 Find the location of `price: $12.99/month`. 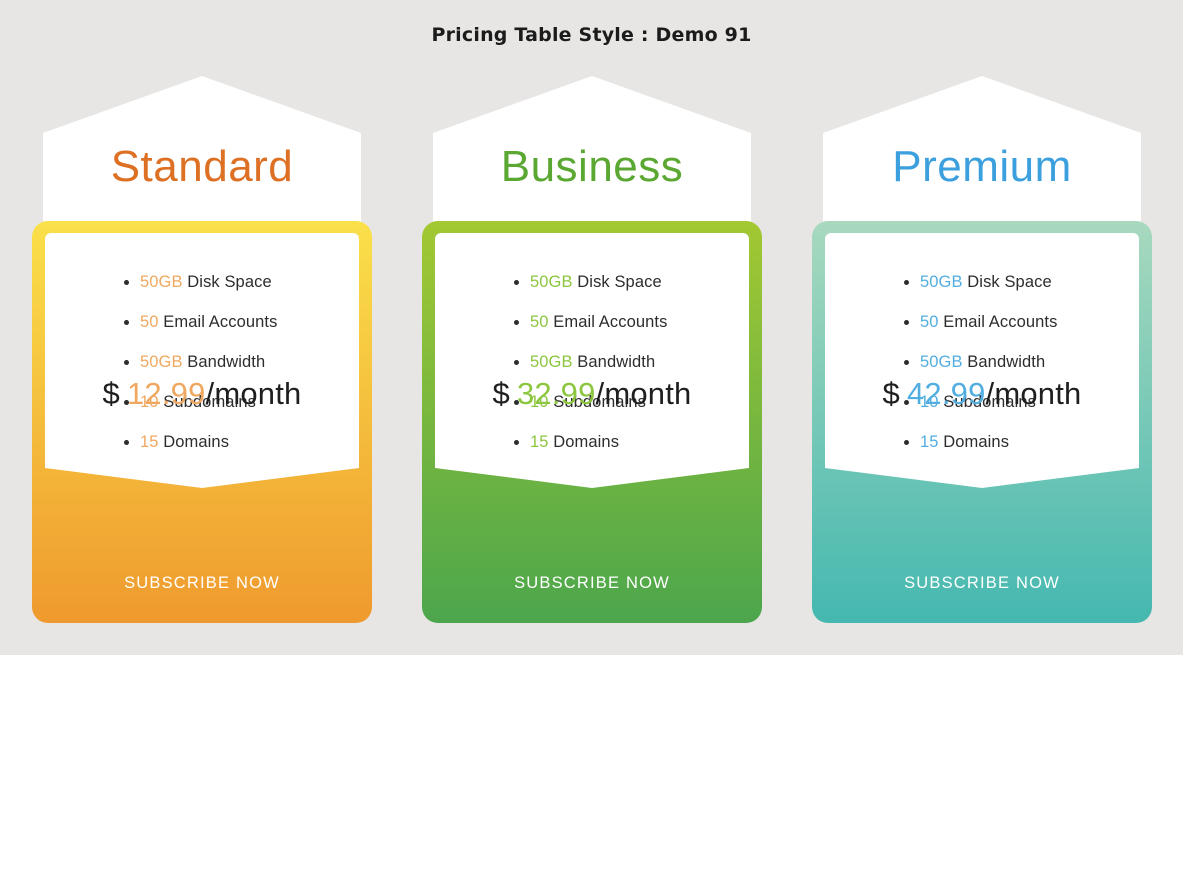

price: $12.99/month is located at coordinates (202, 393).